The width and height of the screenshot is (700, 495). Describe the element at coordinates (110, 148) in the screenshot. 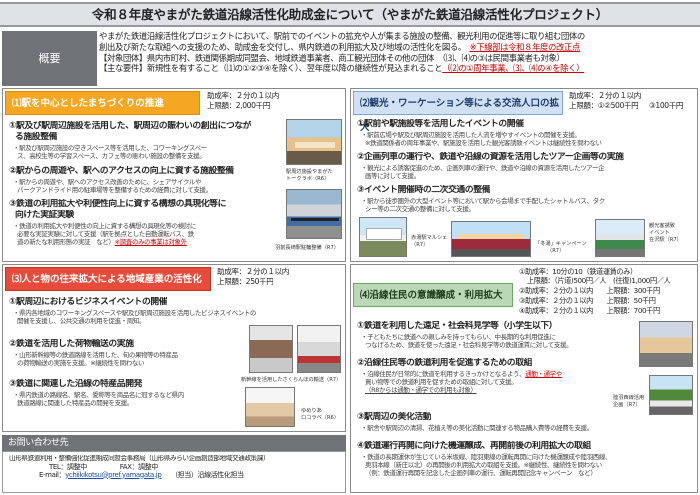

I see `p1-item-1-body: ・駅及び駅周辺施設の空きスペース等を活用した、コワーキングスペー` at that location.